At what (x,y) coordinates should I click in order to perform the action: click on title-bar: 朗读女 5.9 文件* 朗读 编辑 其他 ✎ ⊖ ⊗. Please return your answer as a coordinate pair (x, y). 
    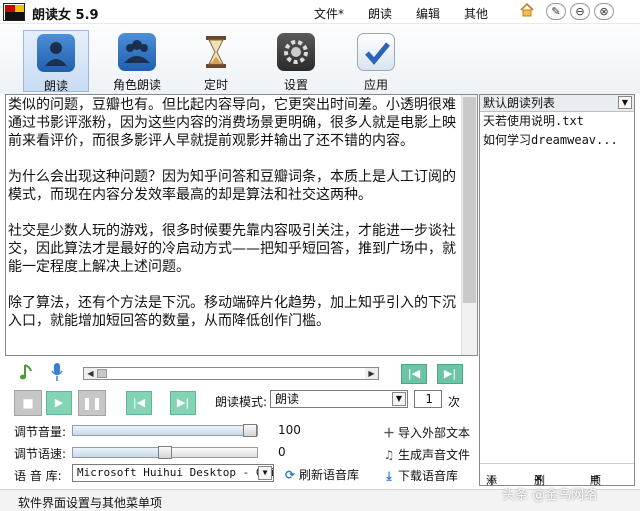
    Looking at the image, I should click on (320, 12).